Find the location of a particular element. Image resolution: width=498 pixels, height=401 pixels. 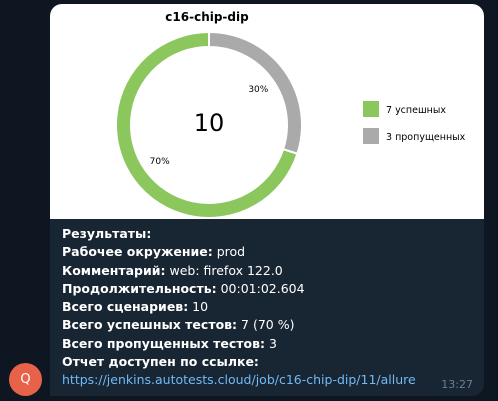

message-line: Всего успешных тестов: 7 (70 %) is located at coordinates (272, 325).